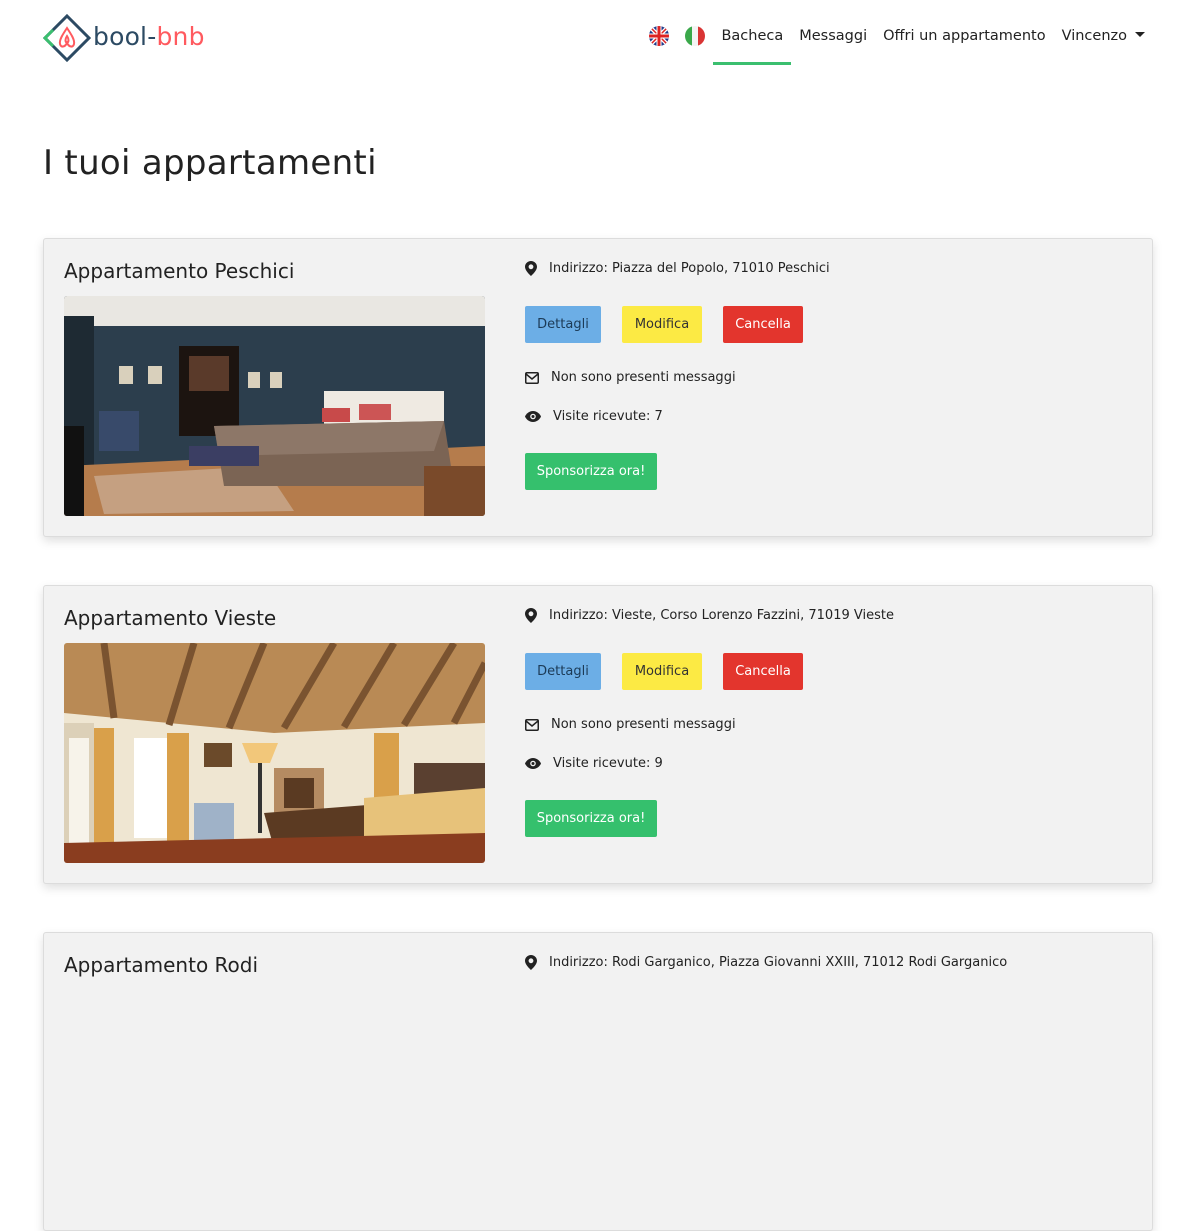  Describe the element at coordinates (1094, 36) in the screenshot. I see `user-name: Vincenzo` at that location.